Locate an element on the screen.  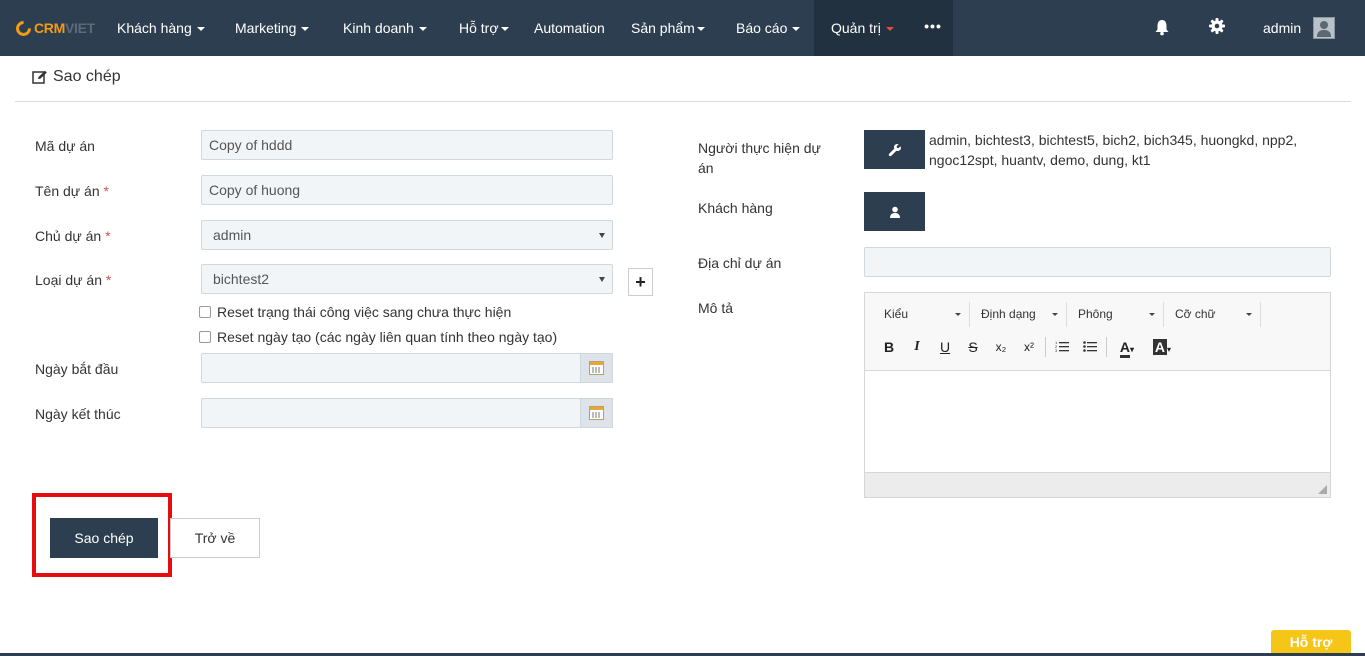
text-color-icon: A is located at coordinates (1125, 348).